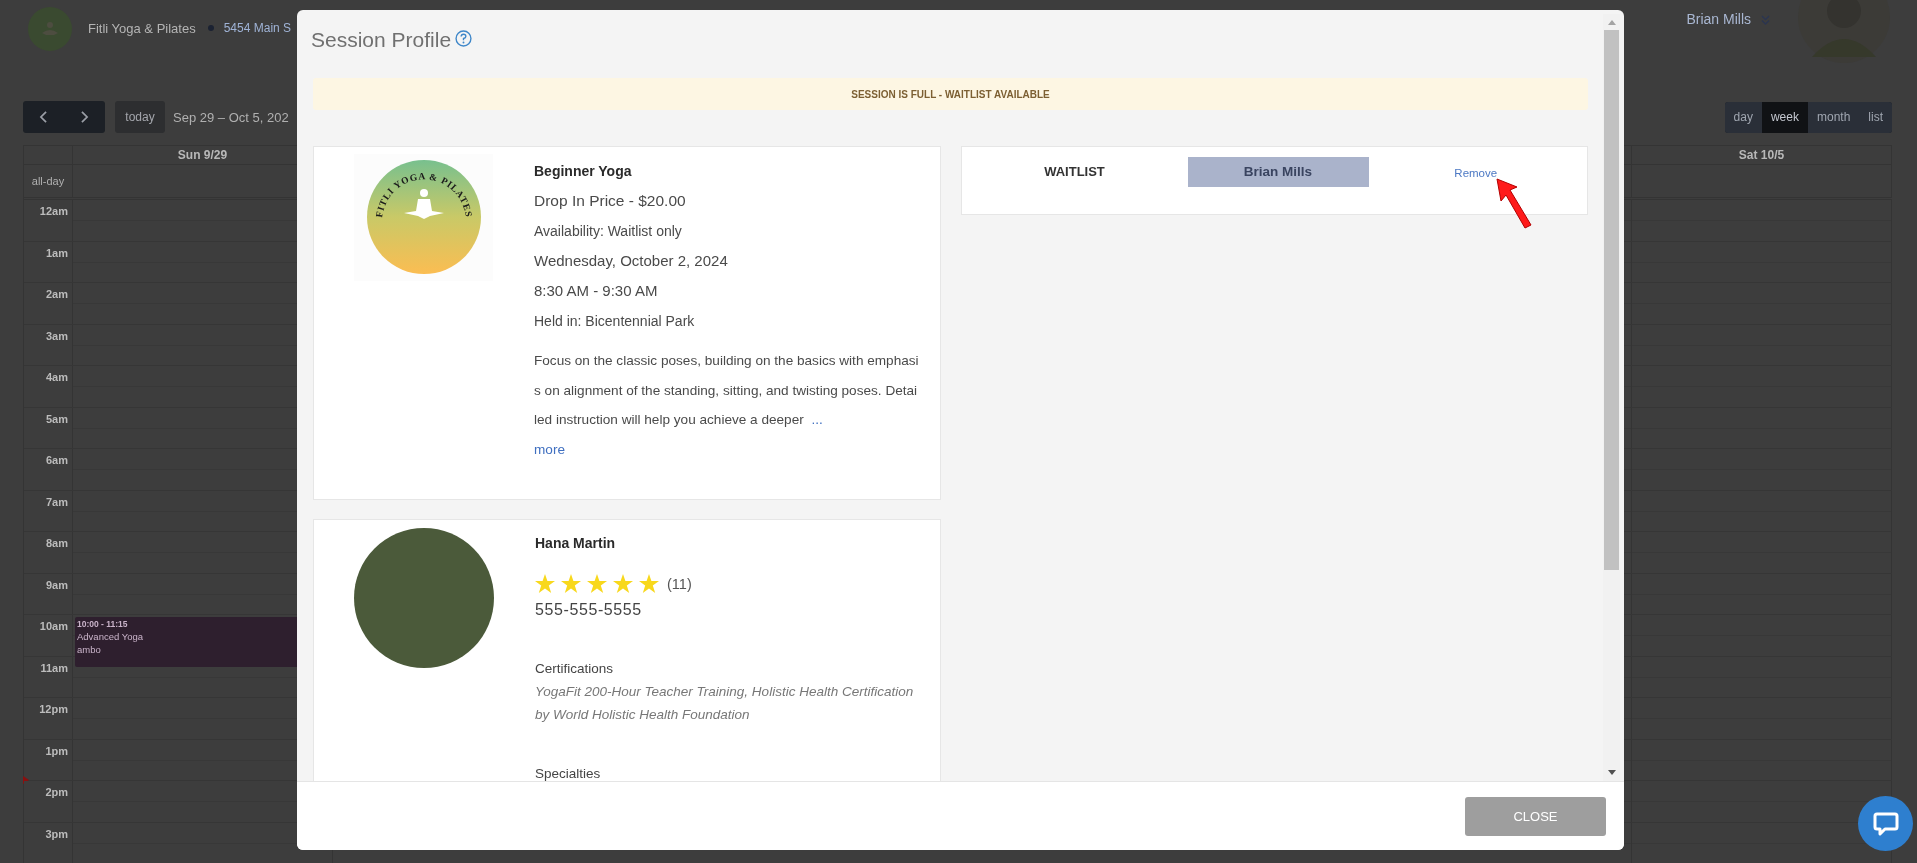 The width and height of the screenshot is (1917, 863). What do you see at coordinates (56, 834) in the screenshot?
I see `time-label: 3pm` at bounding box center [56, 834].